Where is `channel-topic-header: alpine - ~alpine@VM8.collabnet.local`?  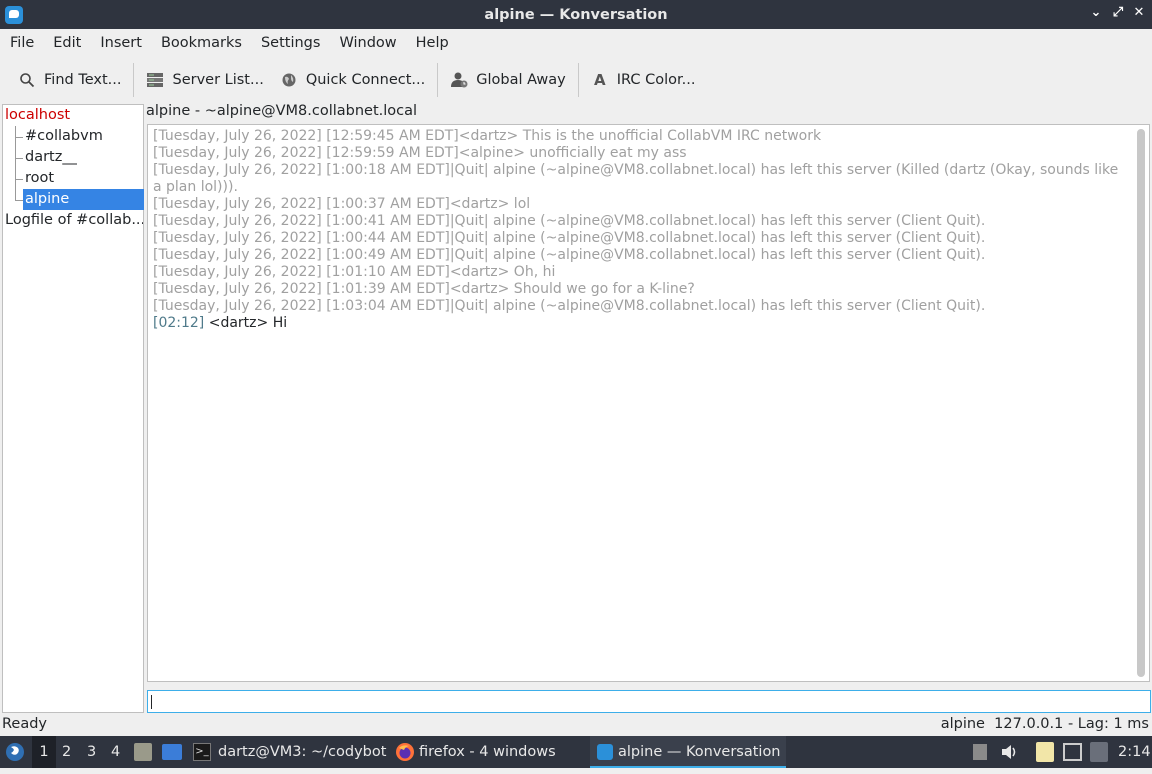 channel-topic-header: alpine - ~alpine@VM8.collabnet.local is located at coordinates (282, 111).